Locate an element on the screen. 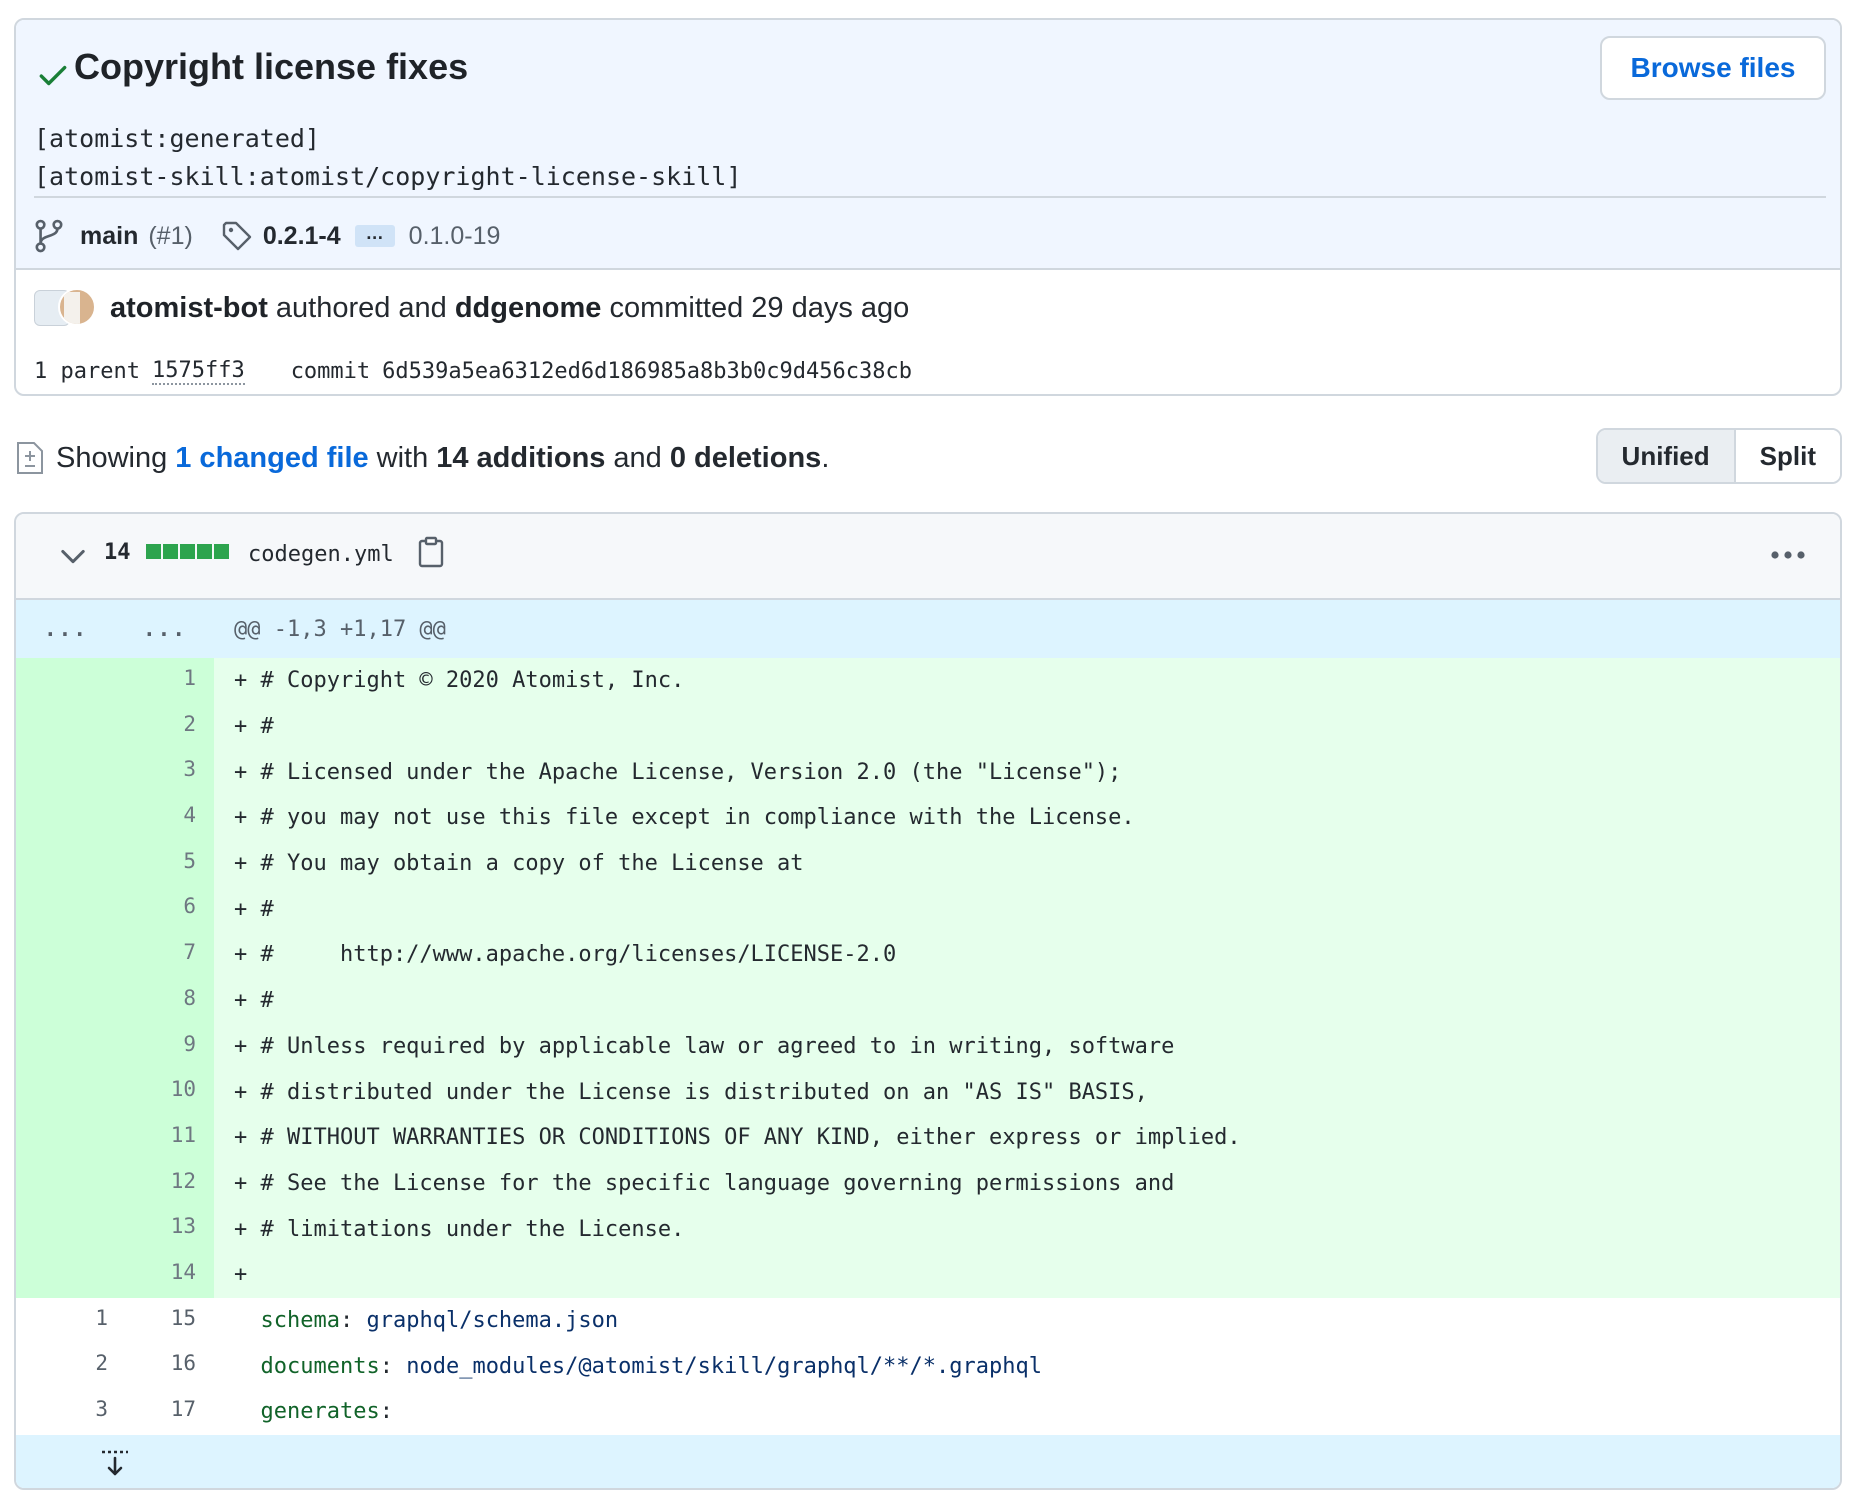  new-line-number: 8 is located at coordinates (165, 1000).